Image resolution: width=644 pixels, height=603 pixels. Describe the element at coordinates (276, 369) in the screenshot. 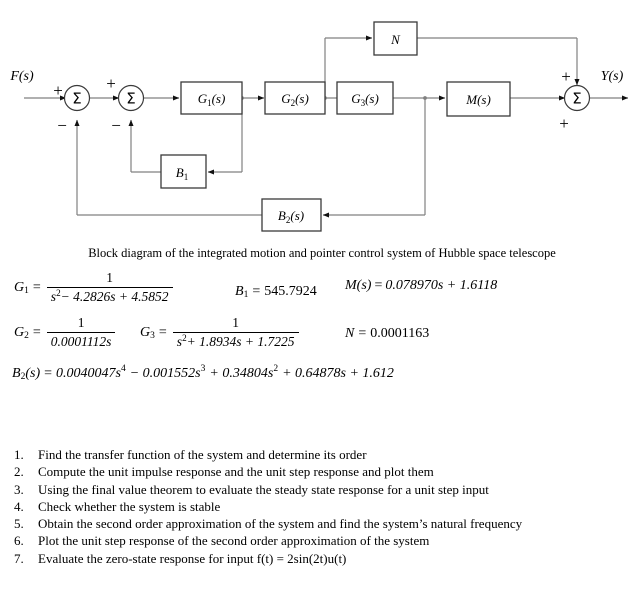

I see `equation-b2-term3-exponent: 2` at that location.